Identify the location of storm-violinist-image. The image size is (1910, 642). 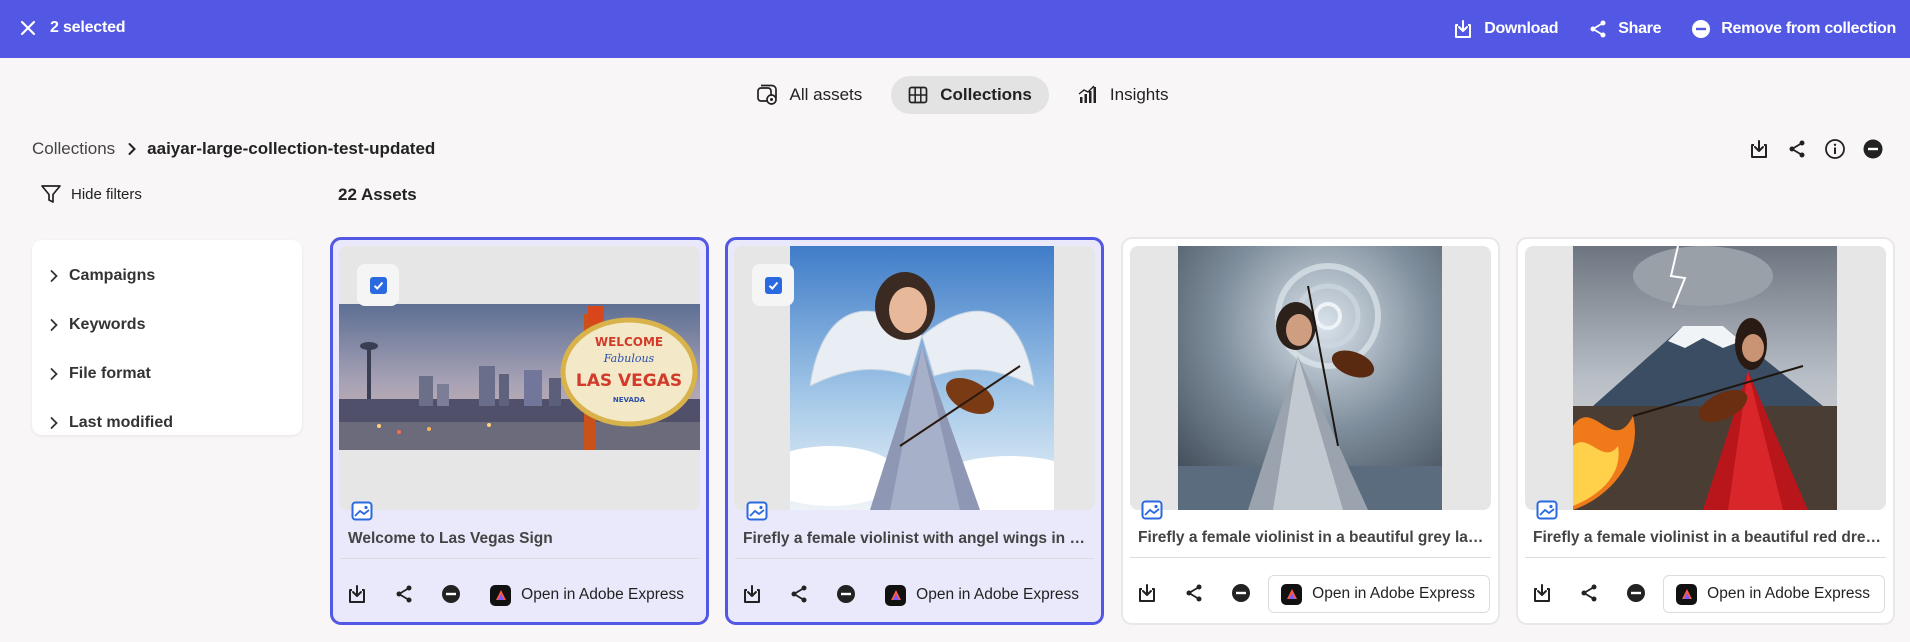
(1310, 378).